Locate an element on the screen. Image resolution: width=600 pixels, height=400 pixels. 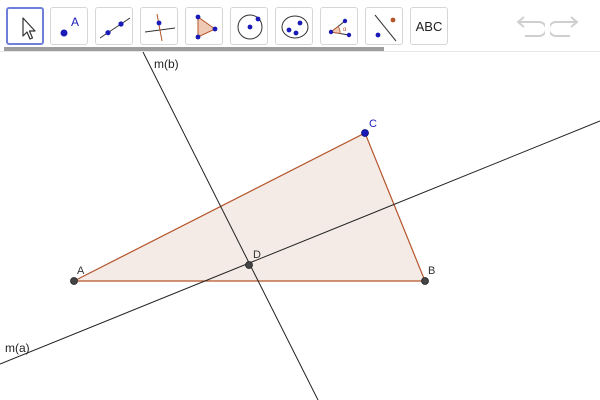
label-c: C is located at coordinates (373, 124).